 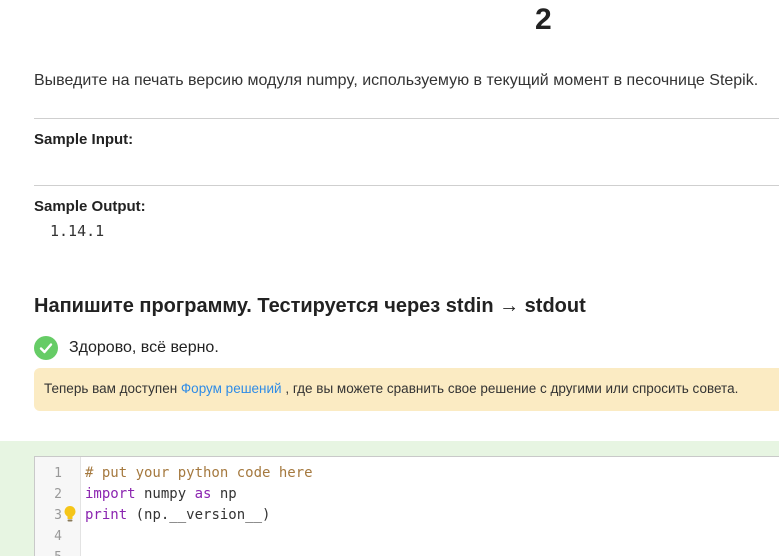 I want to click on line-gutter: 1 2 3 4 5, so click(x=58, y=506).